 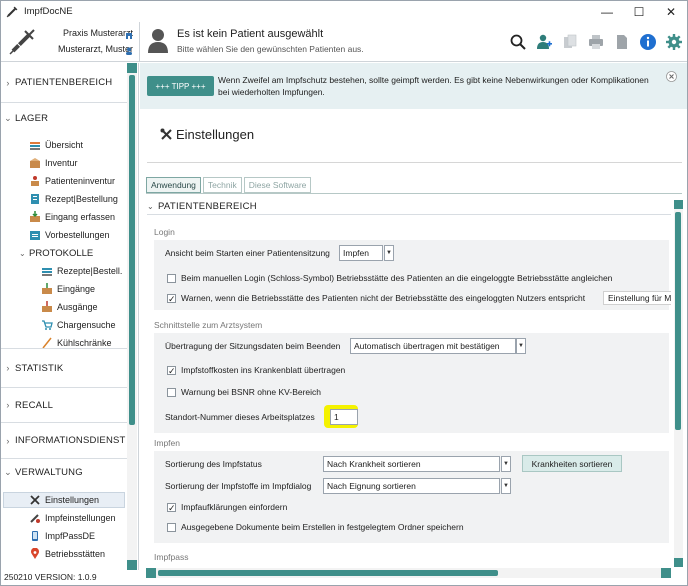 I want to click on start-view-select: Impfen, so click(x=361, y=253).